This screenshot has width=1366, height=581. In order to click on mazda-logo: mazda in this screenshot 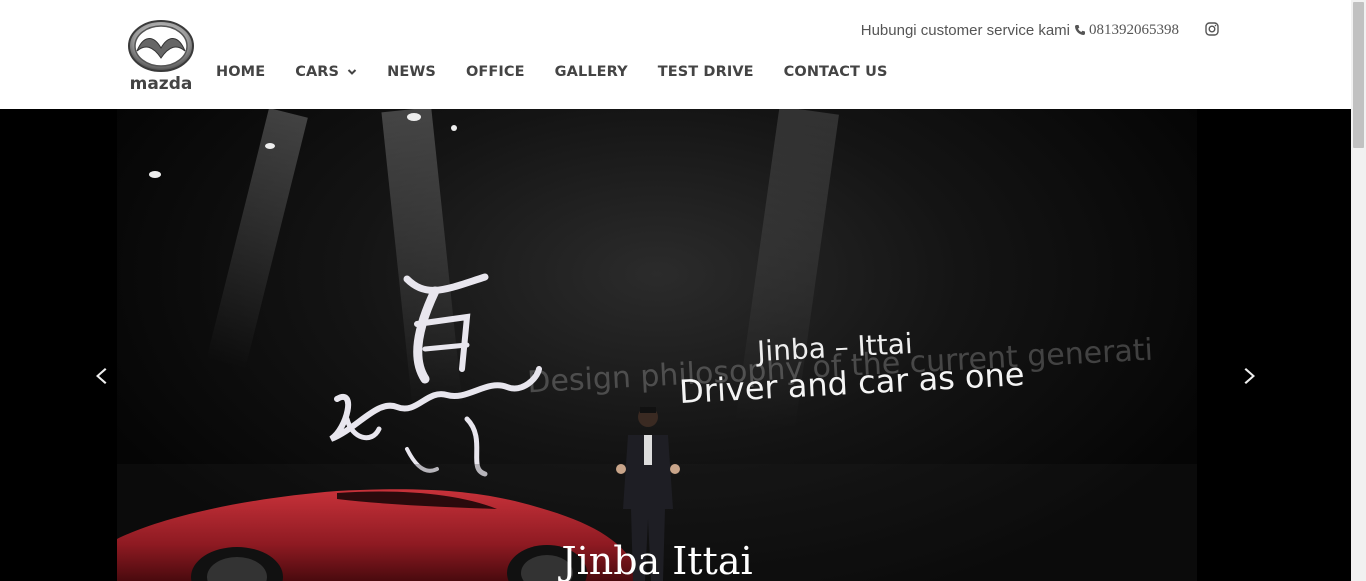, I will do `click(161, 55)`.